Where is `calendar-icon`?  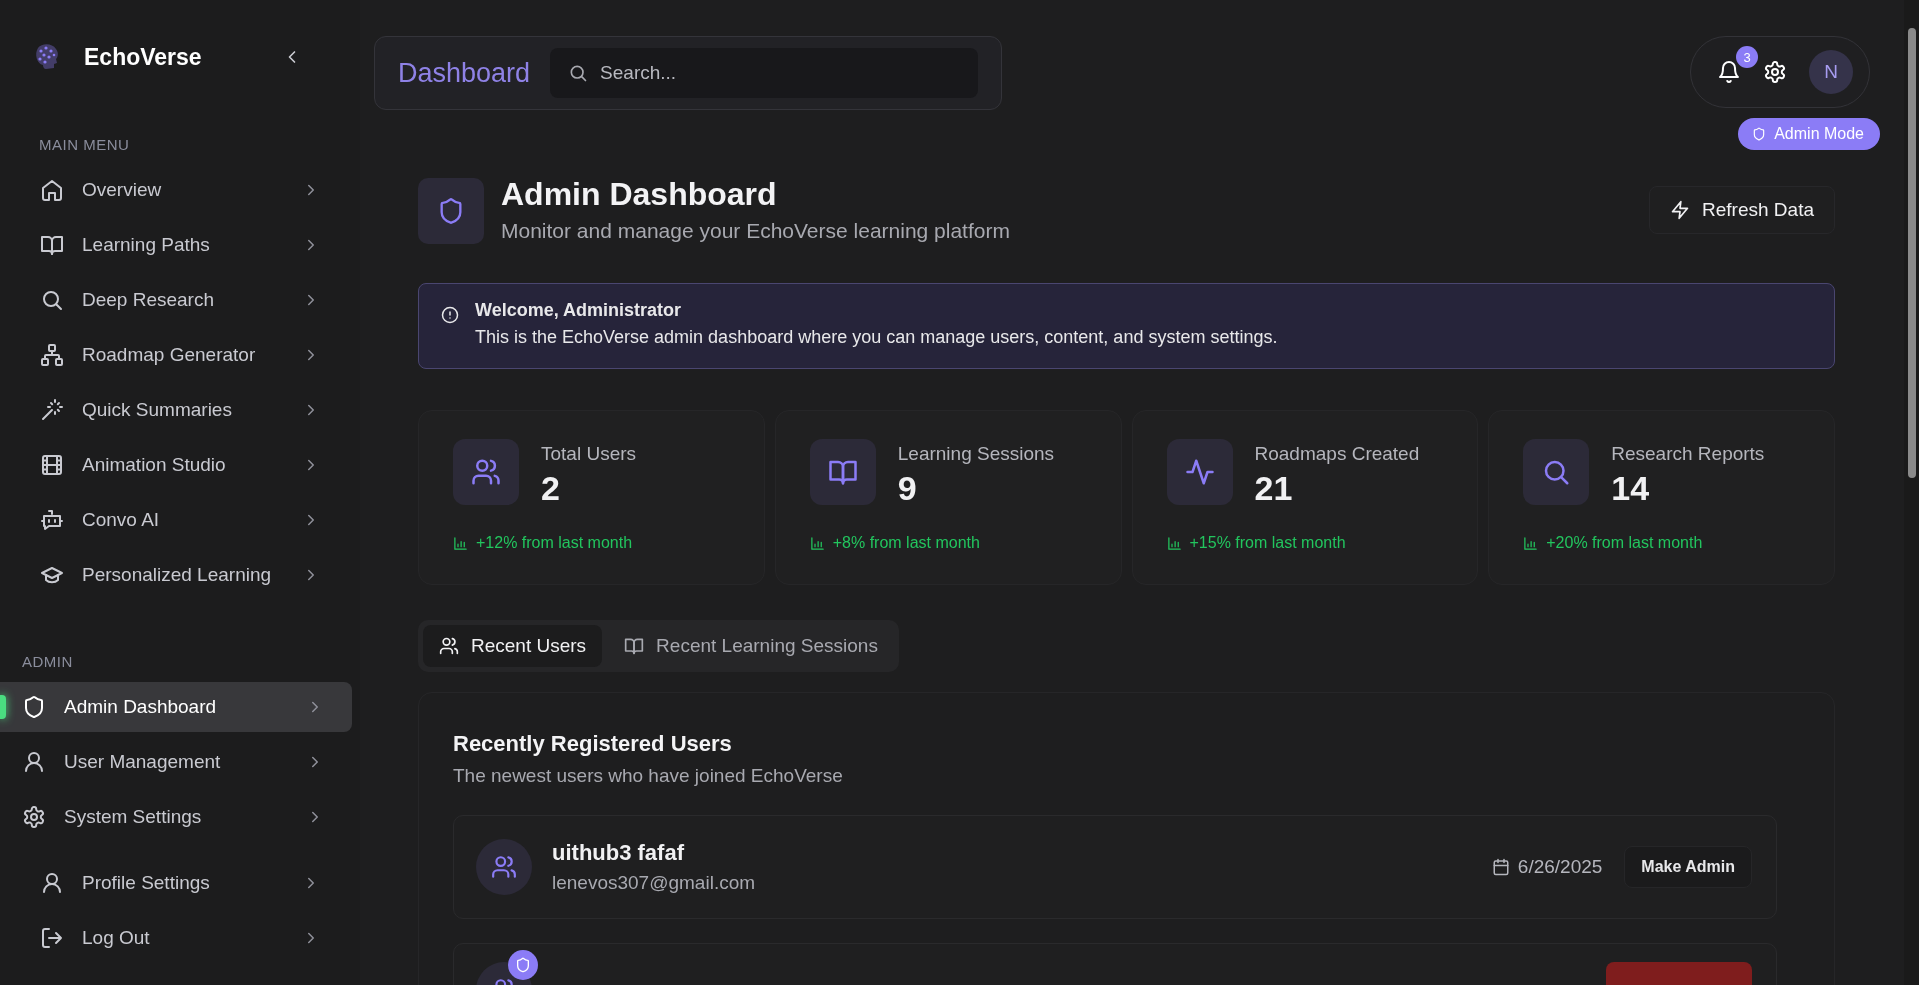
calendar-icon is located at coordinates (1500, 867).